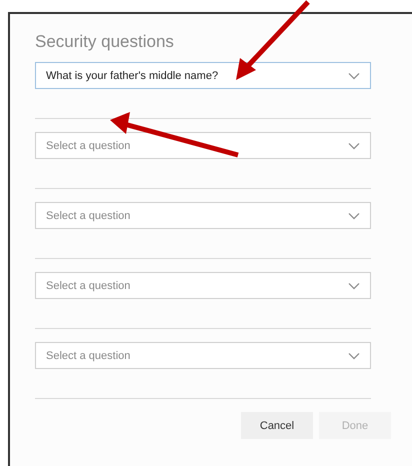 This screenshot has height=466, width=412. What do you see at coordinates (105, 42) in the screenshot?
I see `dialog-title: Security questions` at bounding box center [105, 42].